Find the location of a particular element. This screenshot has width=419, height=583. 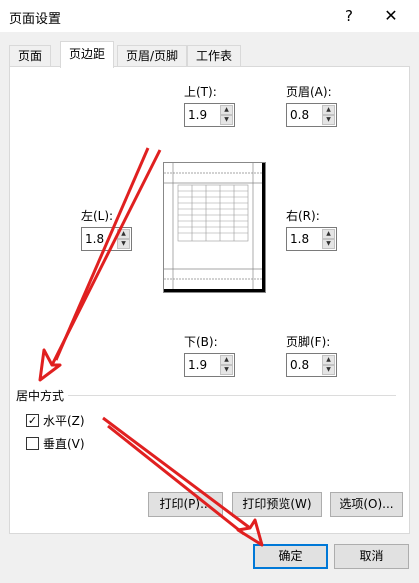

left-margin-label: 左(L): is located at coordinates (97, 216).